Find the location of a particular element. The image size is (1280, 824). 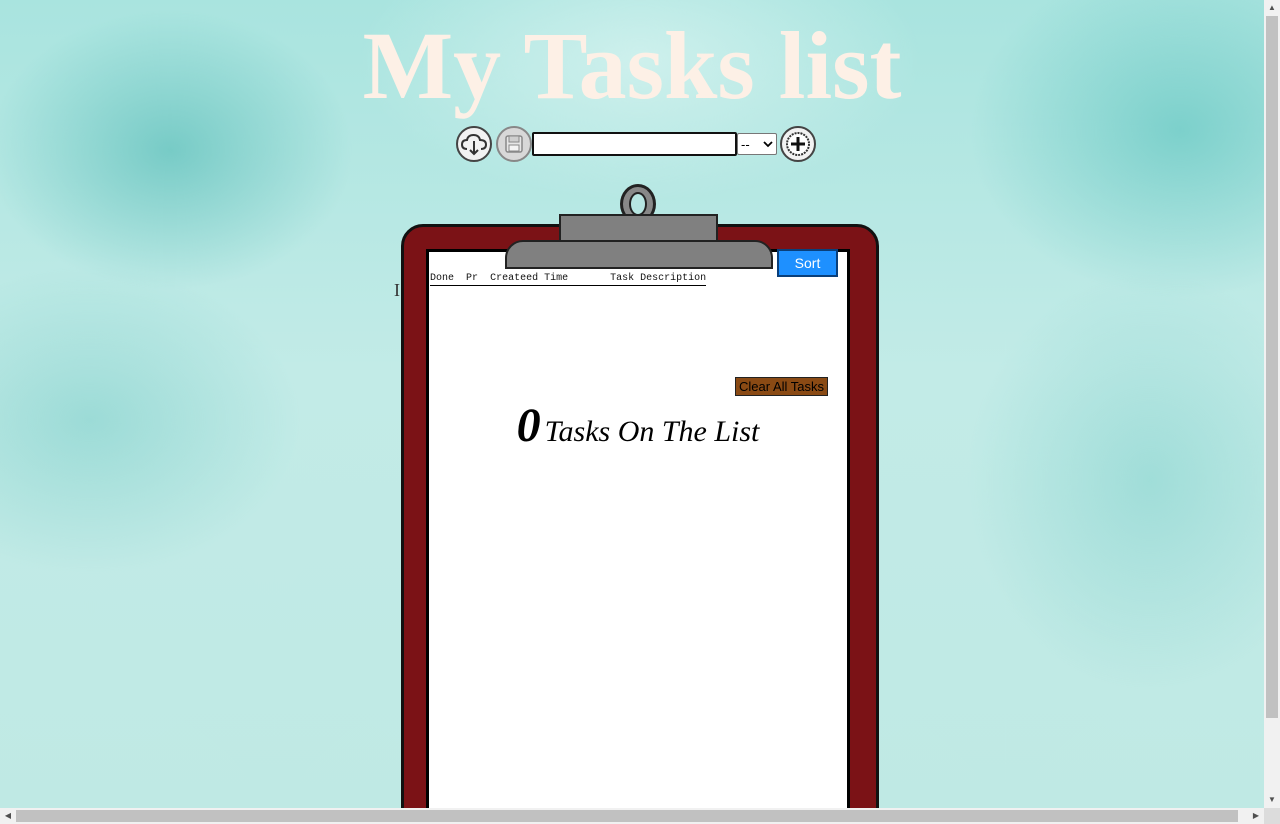

task-count-label: Tasks On The List is located at coordinates (652, 431).